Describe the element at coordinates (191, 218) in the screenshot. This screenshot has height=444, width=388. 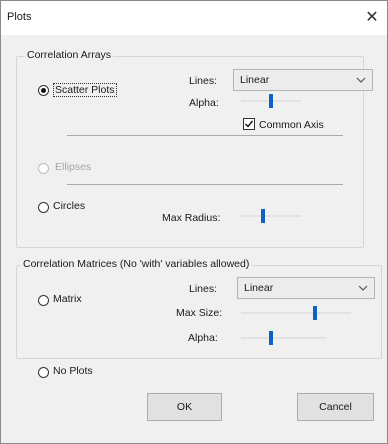
I see `max-radius-label: Max Radius:` at that location.